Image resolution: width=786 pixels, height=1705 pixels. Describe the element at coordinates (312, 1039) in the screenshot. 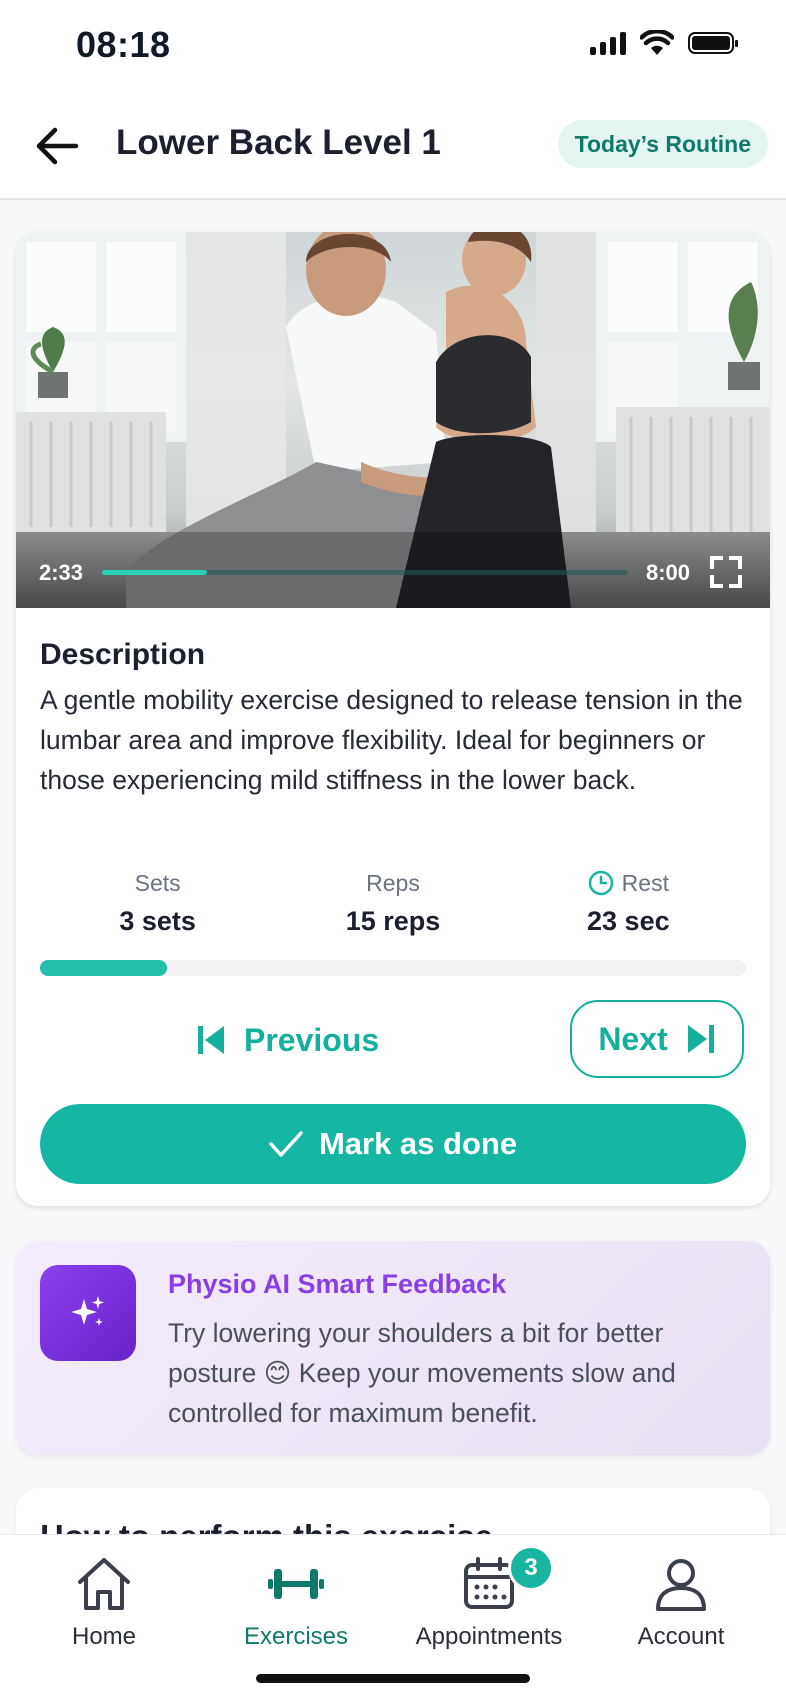

I see `previous-button-label: Previous` at that location.